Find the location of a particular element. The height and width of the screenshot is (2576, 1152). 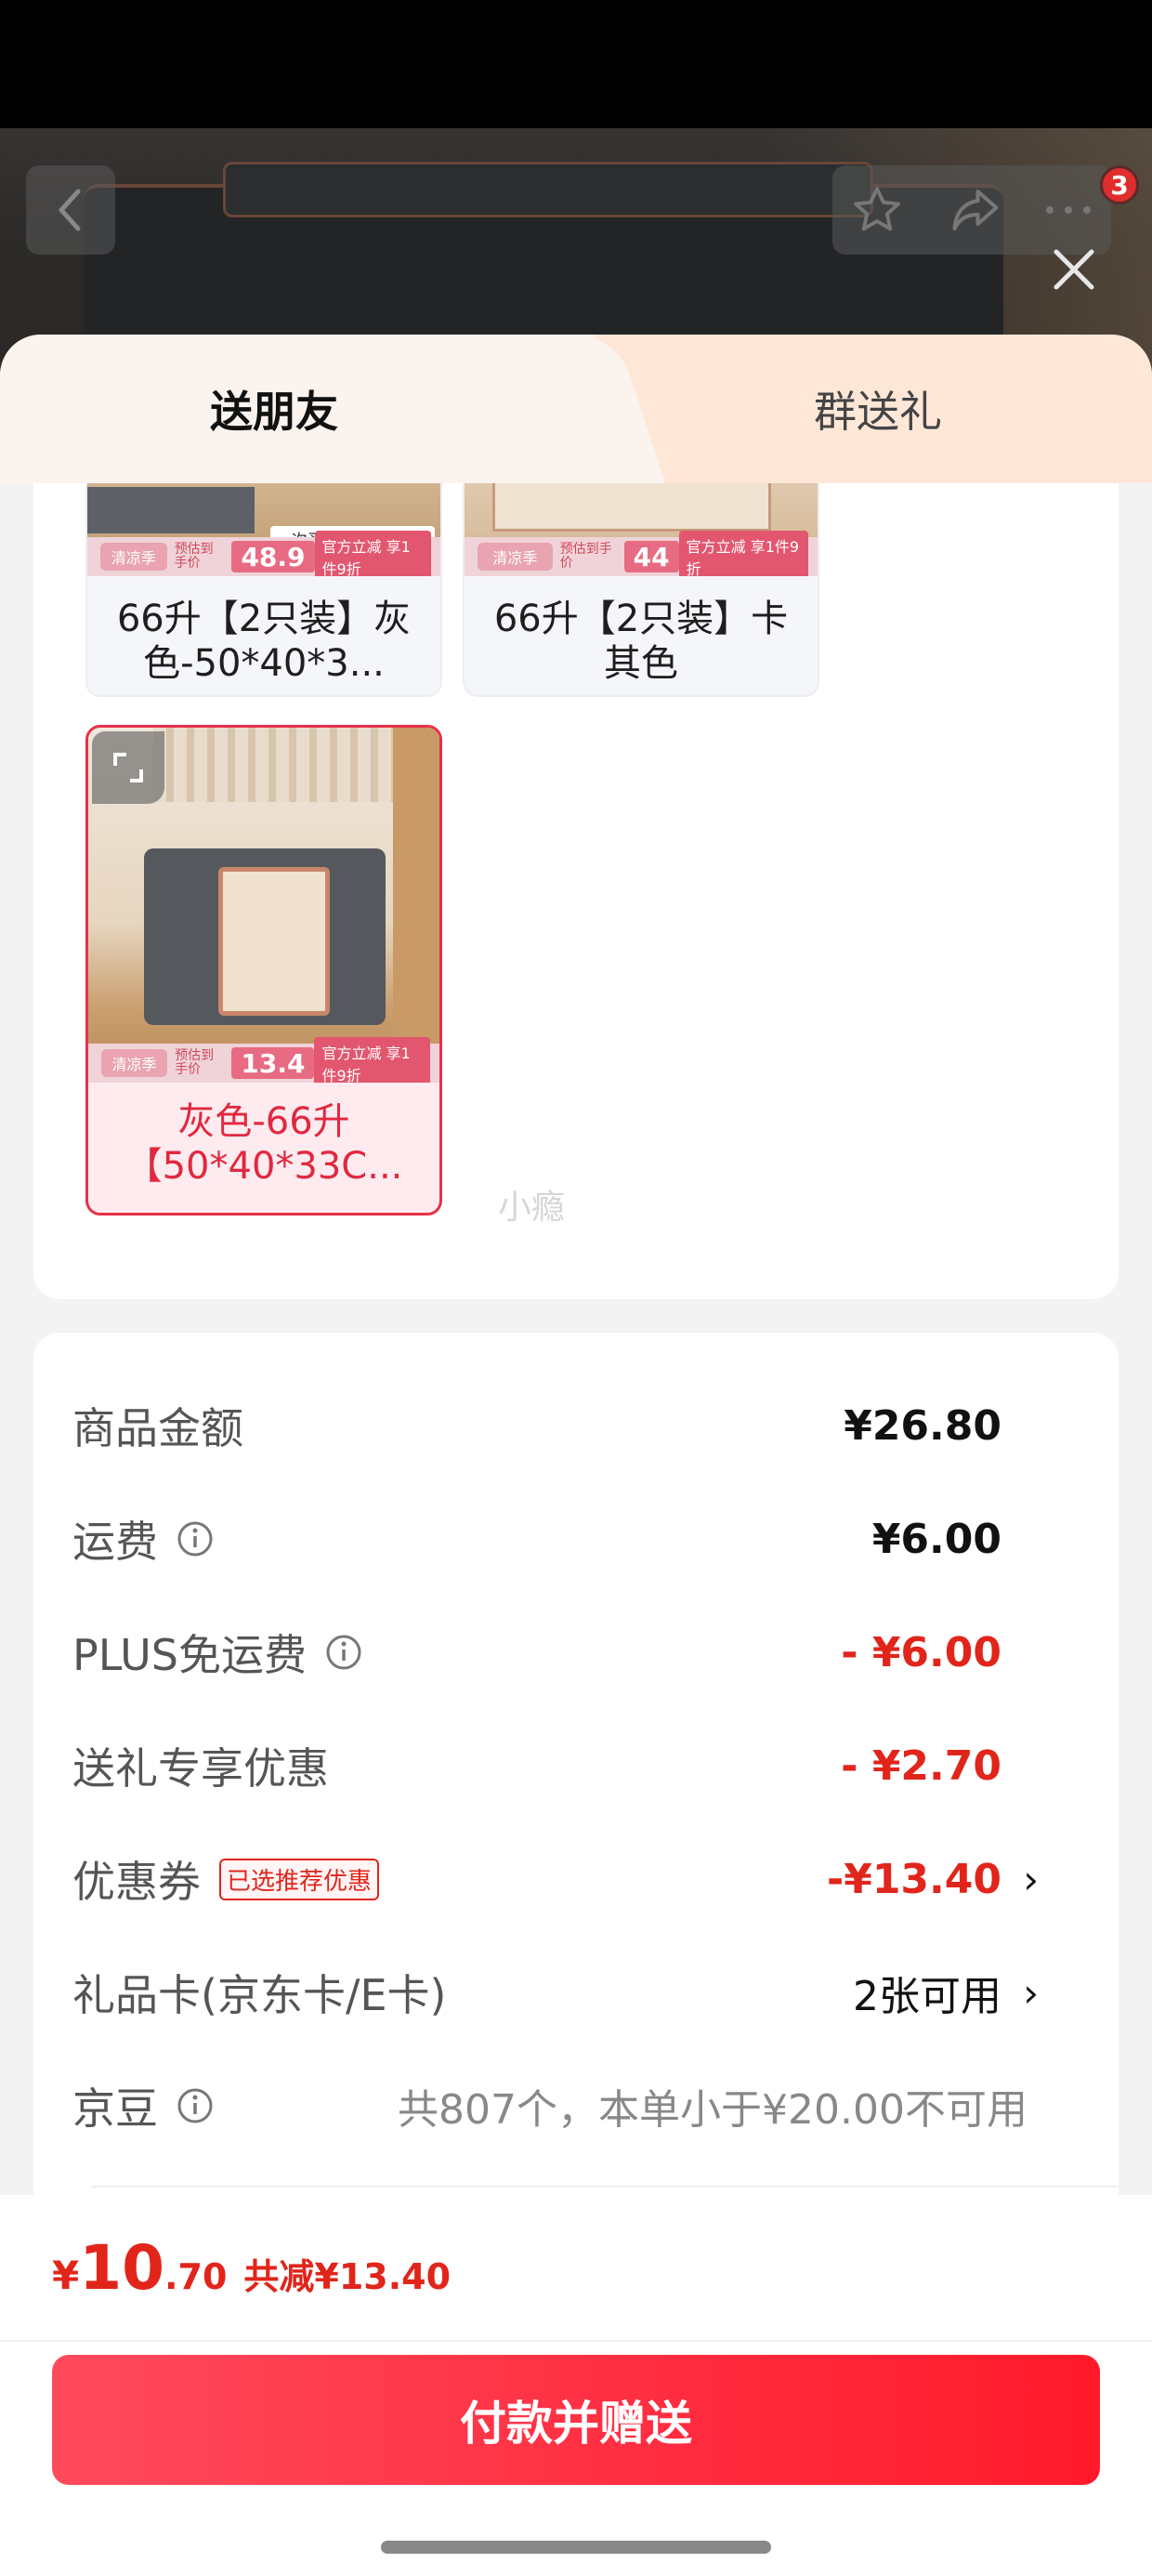

close-icon is located at coordinates (1074, 269).